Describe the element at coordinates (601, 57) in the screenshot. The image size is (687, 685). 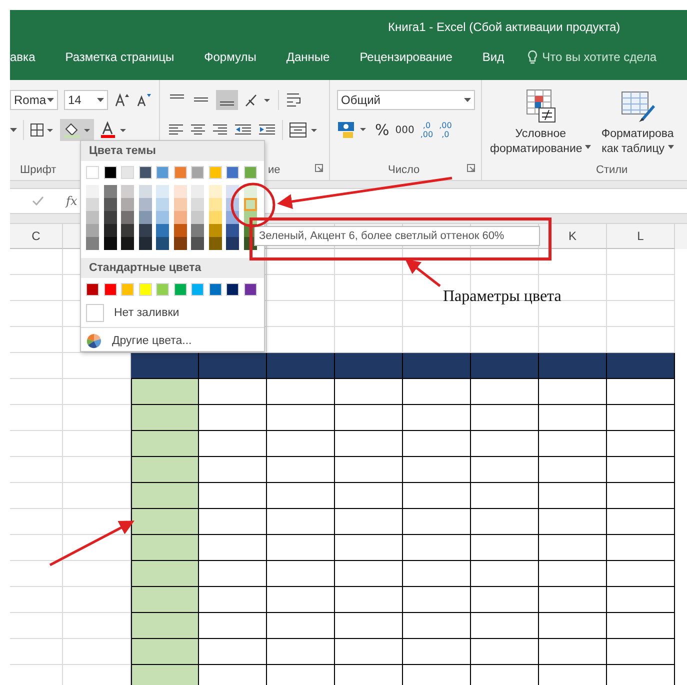
I see `tell-me-field: Что вы хотите сдела` at that location.